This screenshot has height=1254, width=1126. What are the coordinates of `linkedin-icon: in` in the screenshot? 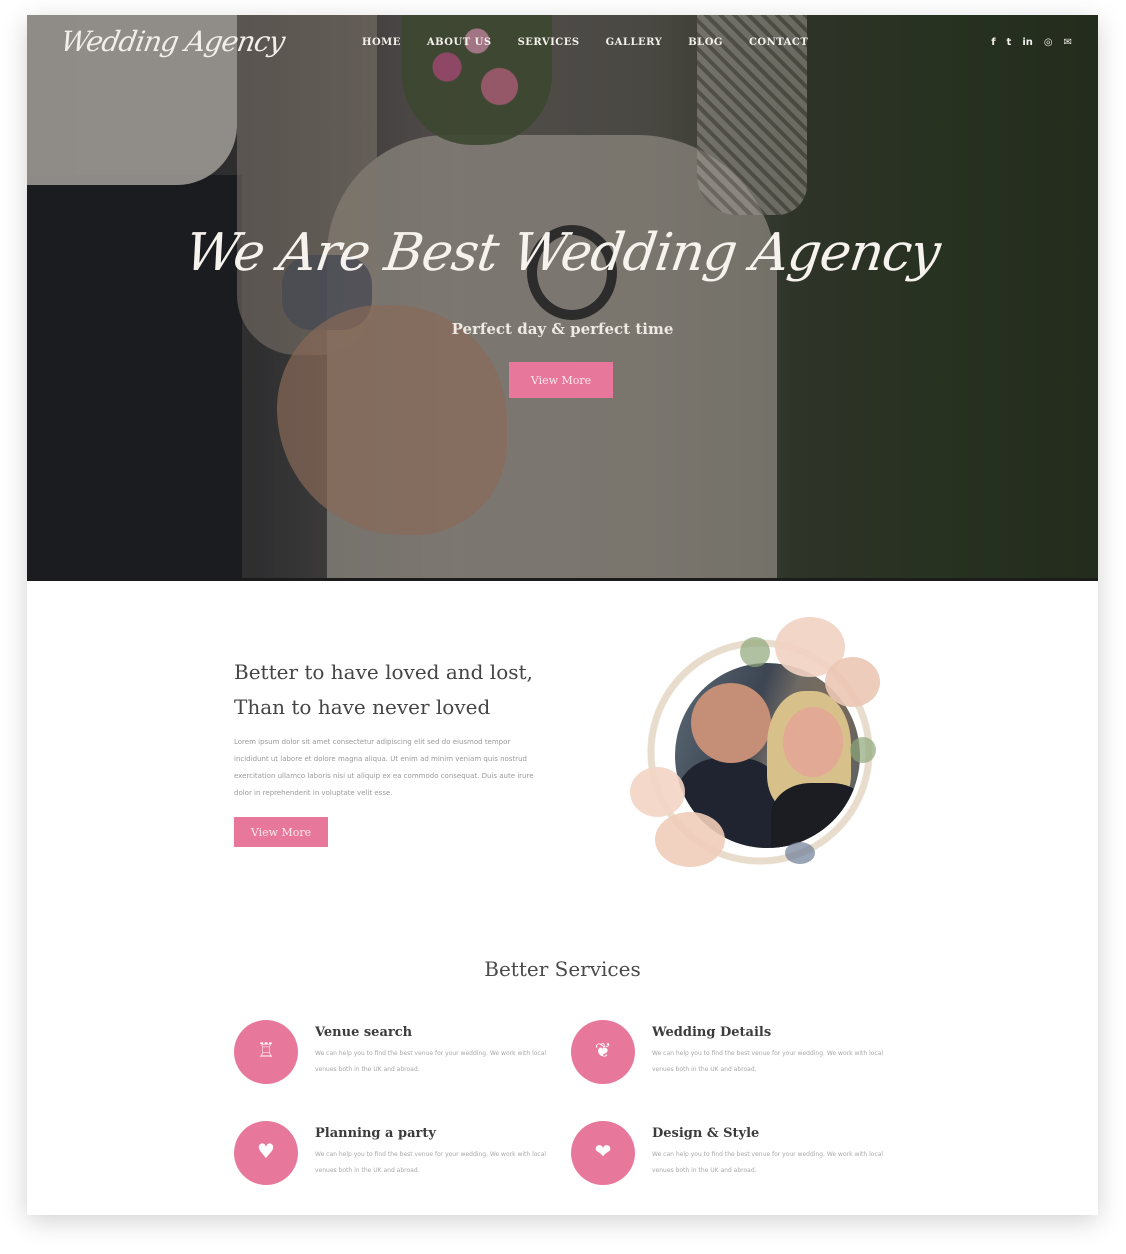 It's located at (1027, 42).